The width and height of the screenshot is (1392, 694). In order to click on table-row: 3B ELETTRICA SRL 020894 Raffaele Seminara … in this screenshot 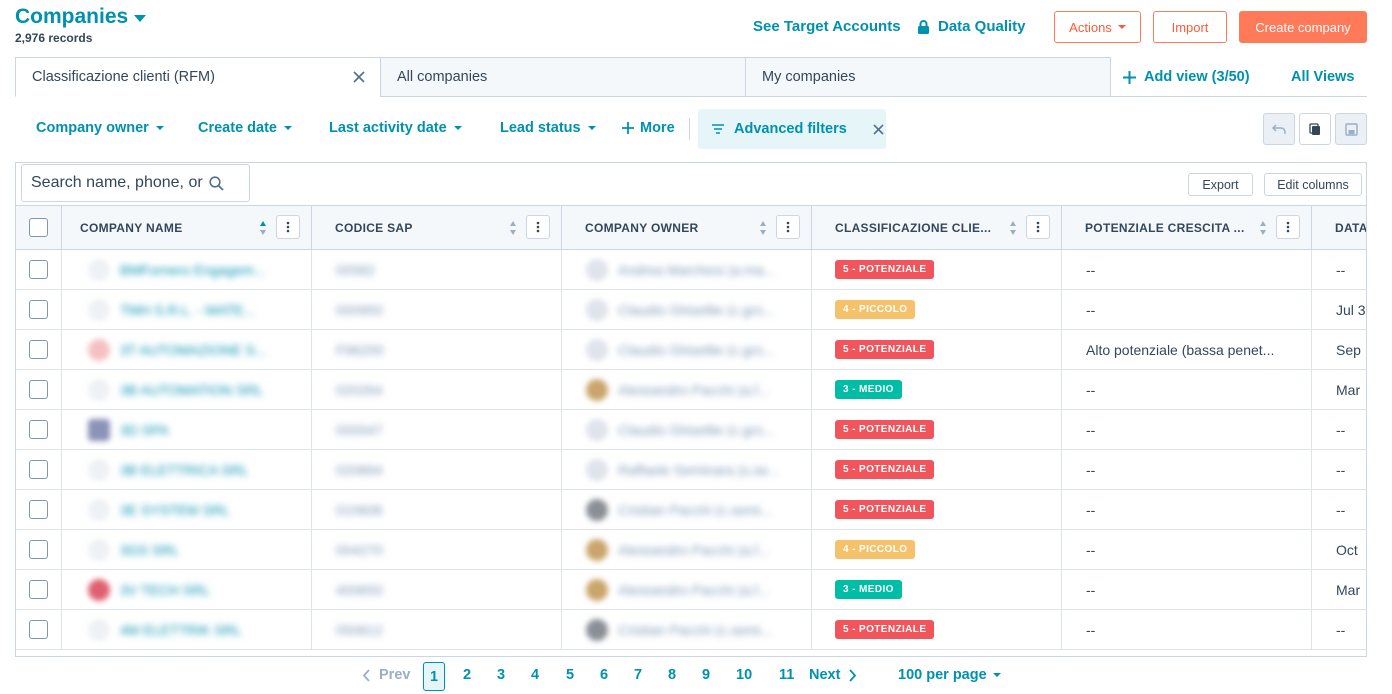, I will do `click(691, 470)`.